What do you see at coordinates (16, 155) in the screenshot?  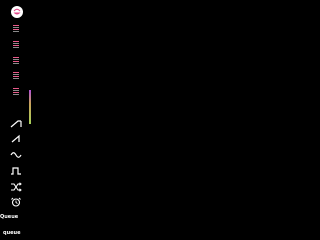 I see `sine-wave-icon` at bounding box center [16, 155].